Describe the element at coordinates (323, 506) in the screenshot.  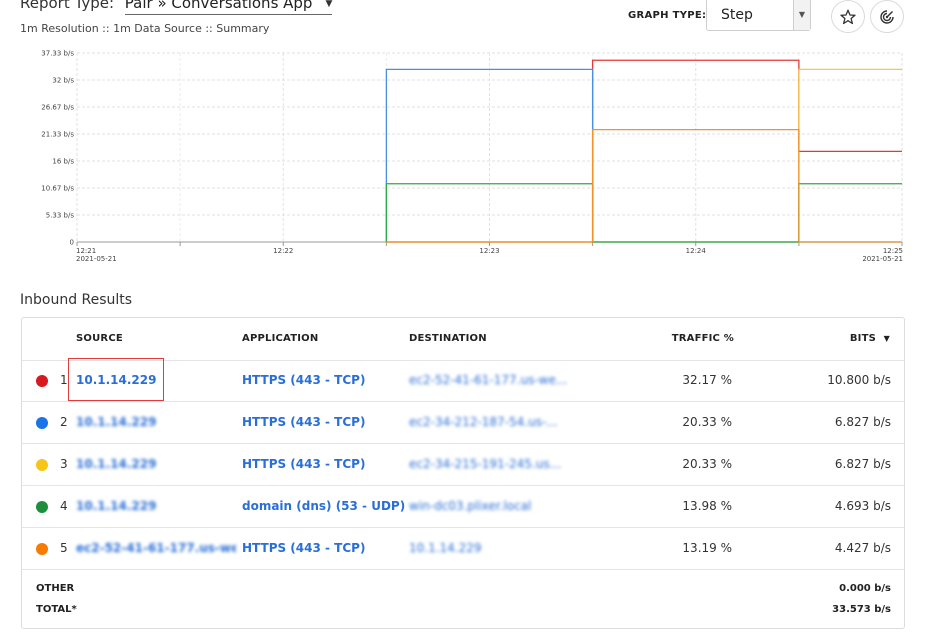
I see `application-link: domain (dns) (53 - UDP)` at that location.